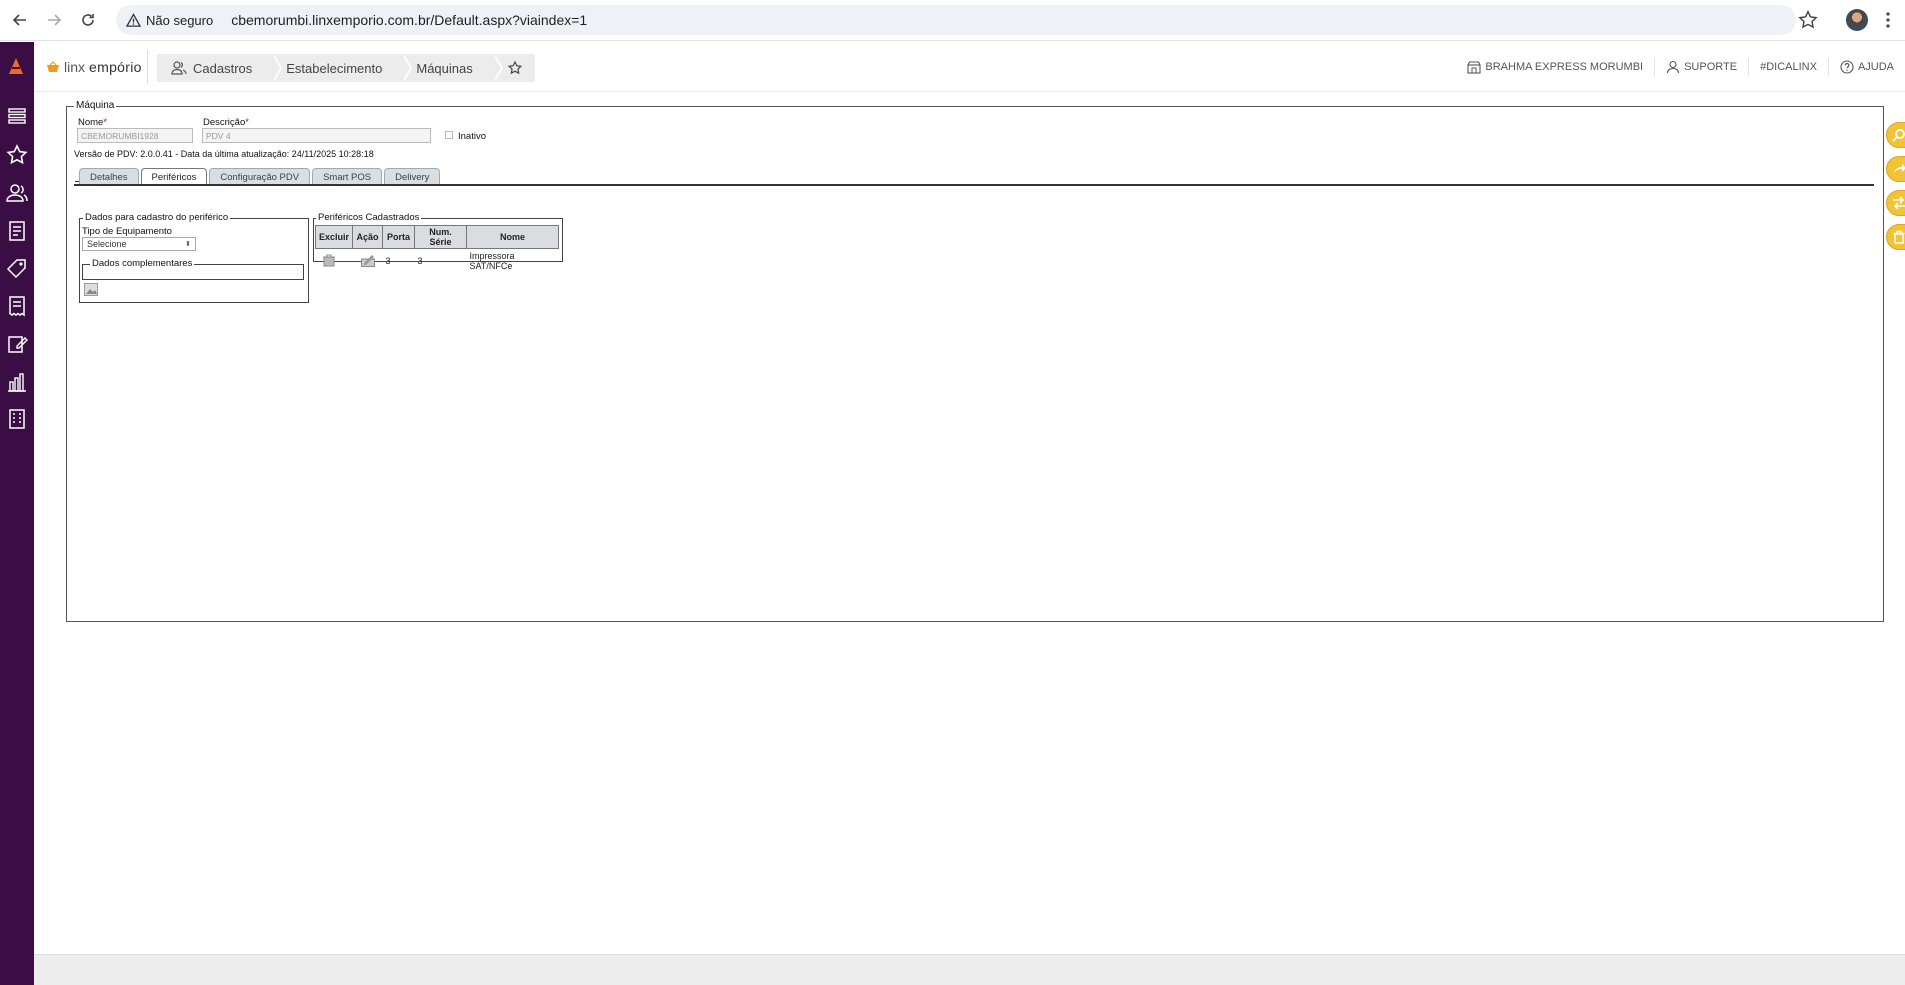 Image resolution: width=1905 pixels, height=985 pixels. I want to click on delete-row-icon, so click(329, 260).